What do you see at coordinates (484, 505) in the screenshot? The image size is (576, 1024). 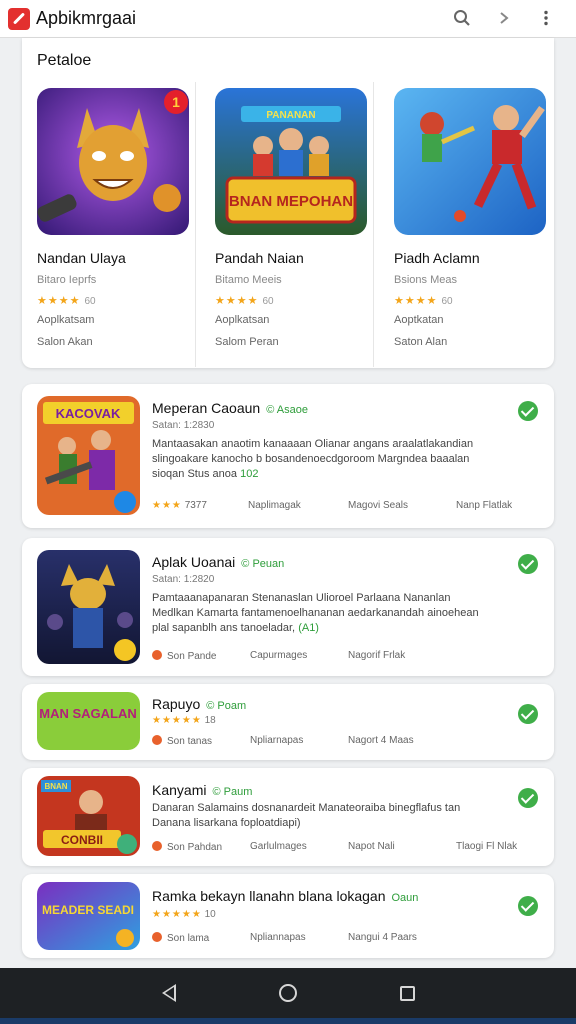 I see `app-meta: Nanp Flatlak` at bounding box center [484, 505].